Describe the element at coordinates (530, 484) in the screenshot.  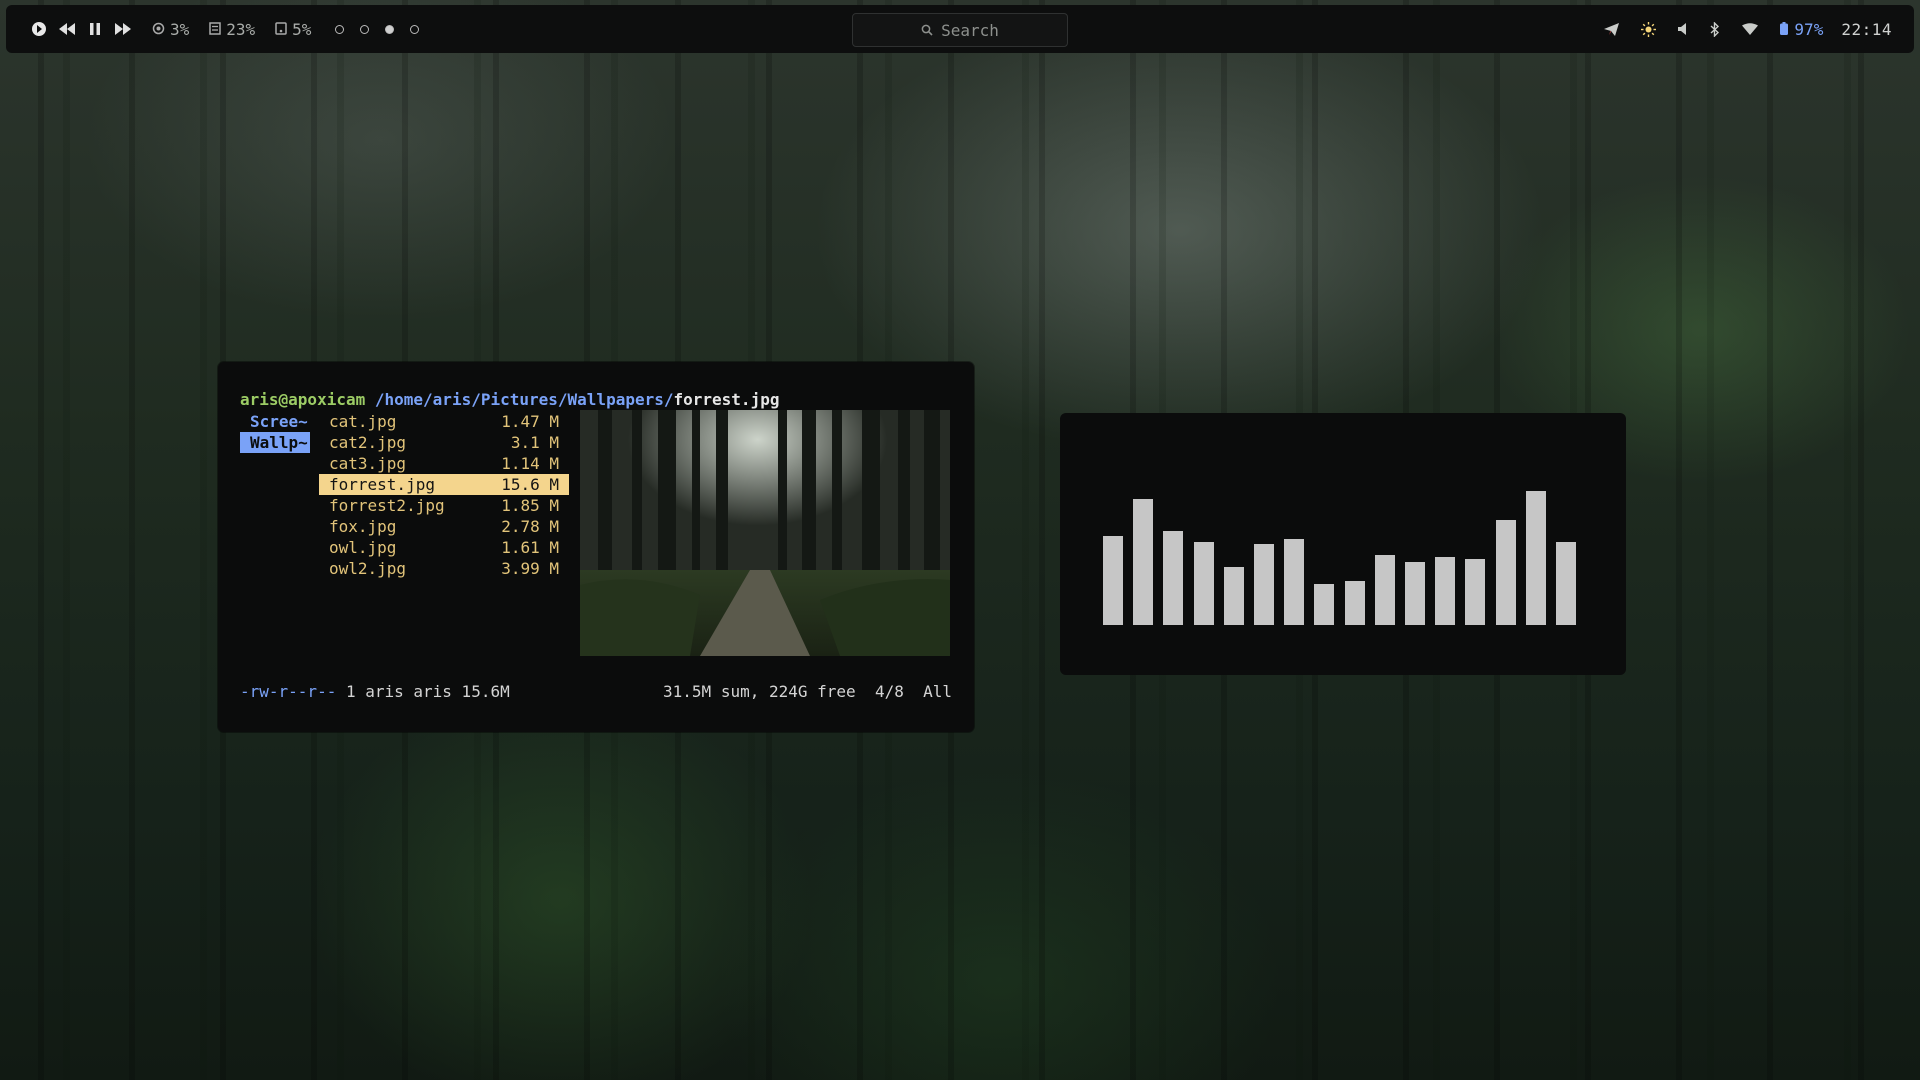
I see `file-size: 15.6 M` at that location.